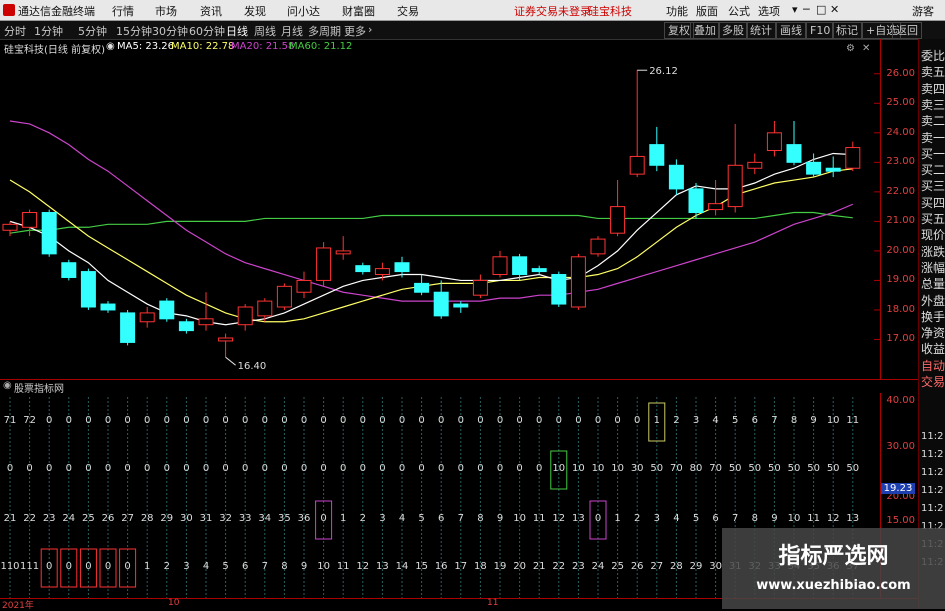 Image resolution: width=945 pixels, height=611 pixels. I want to click on indicator-value: 21, so click(10, 518).